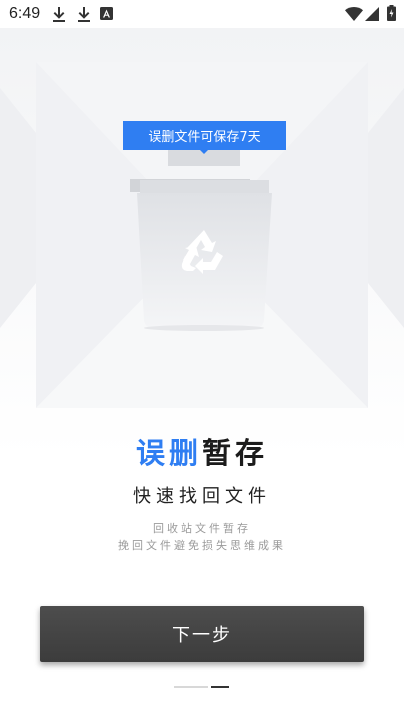 The image size is (404, 720). I want to click on page-subtitle: 快速找回文件, so click(202, 496).